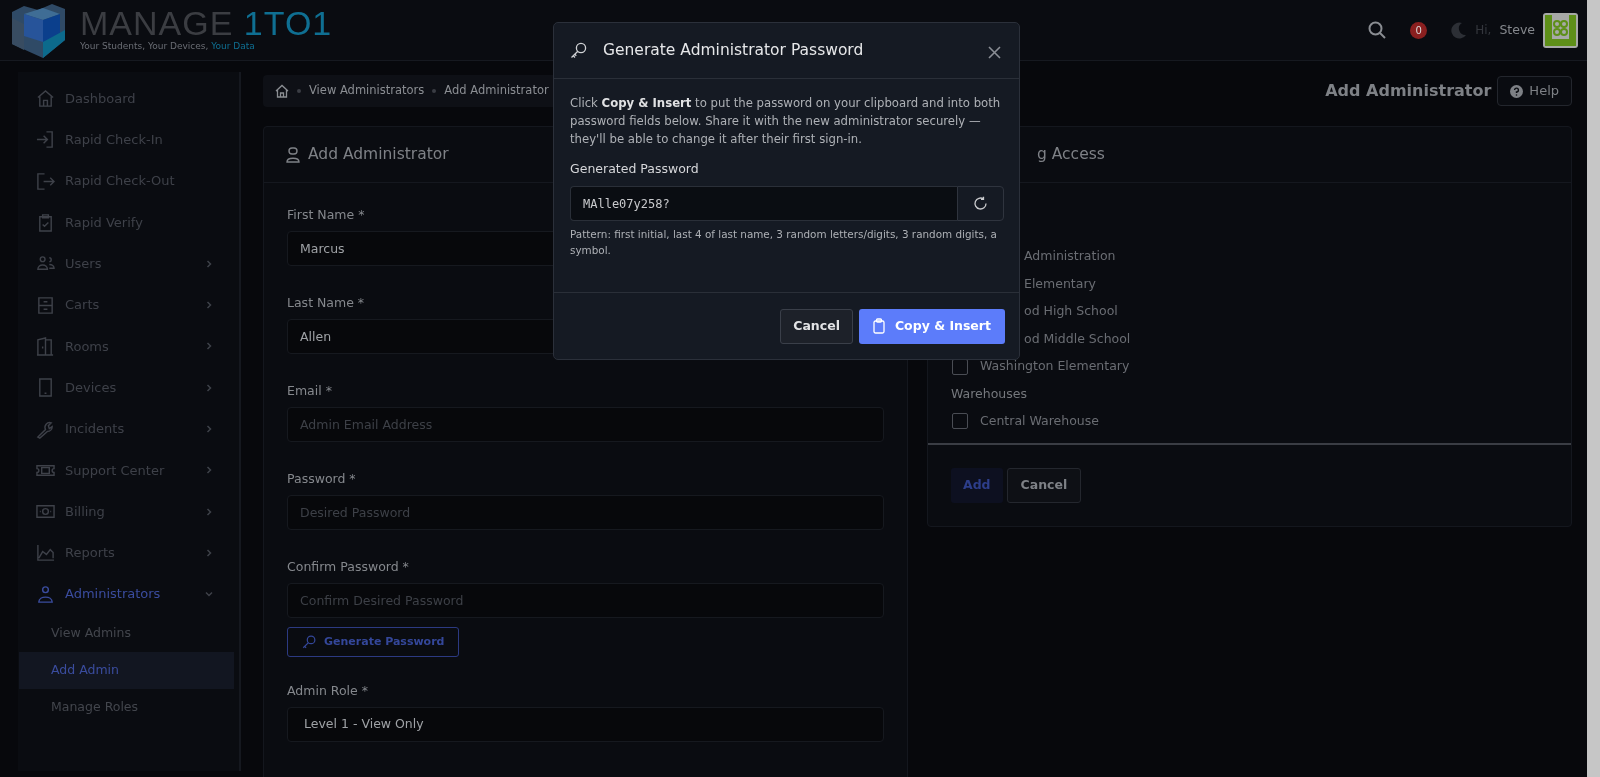 This screenshot has height=777, width=1600. What do you see at coordinates (45, 181) in the screenshot?
I see `exit-arrow-icon` at bounding box center [45, 181].